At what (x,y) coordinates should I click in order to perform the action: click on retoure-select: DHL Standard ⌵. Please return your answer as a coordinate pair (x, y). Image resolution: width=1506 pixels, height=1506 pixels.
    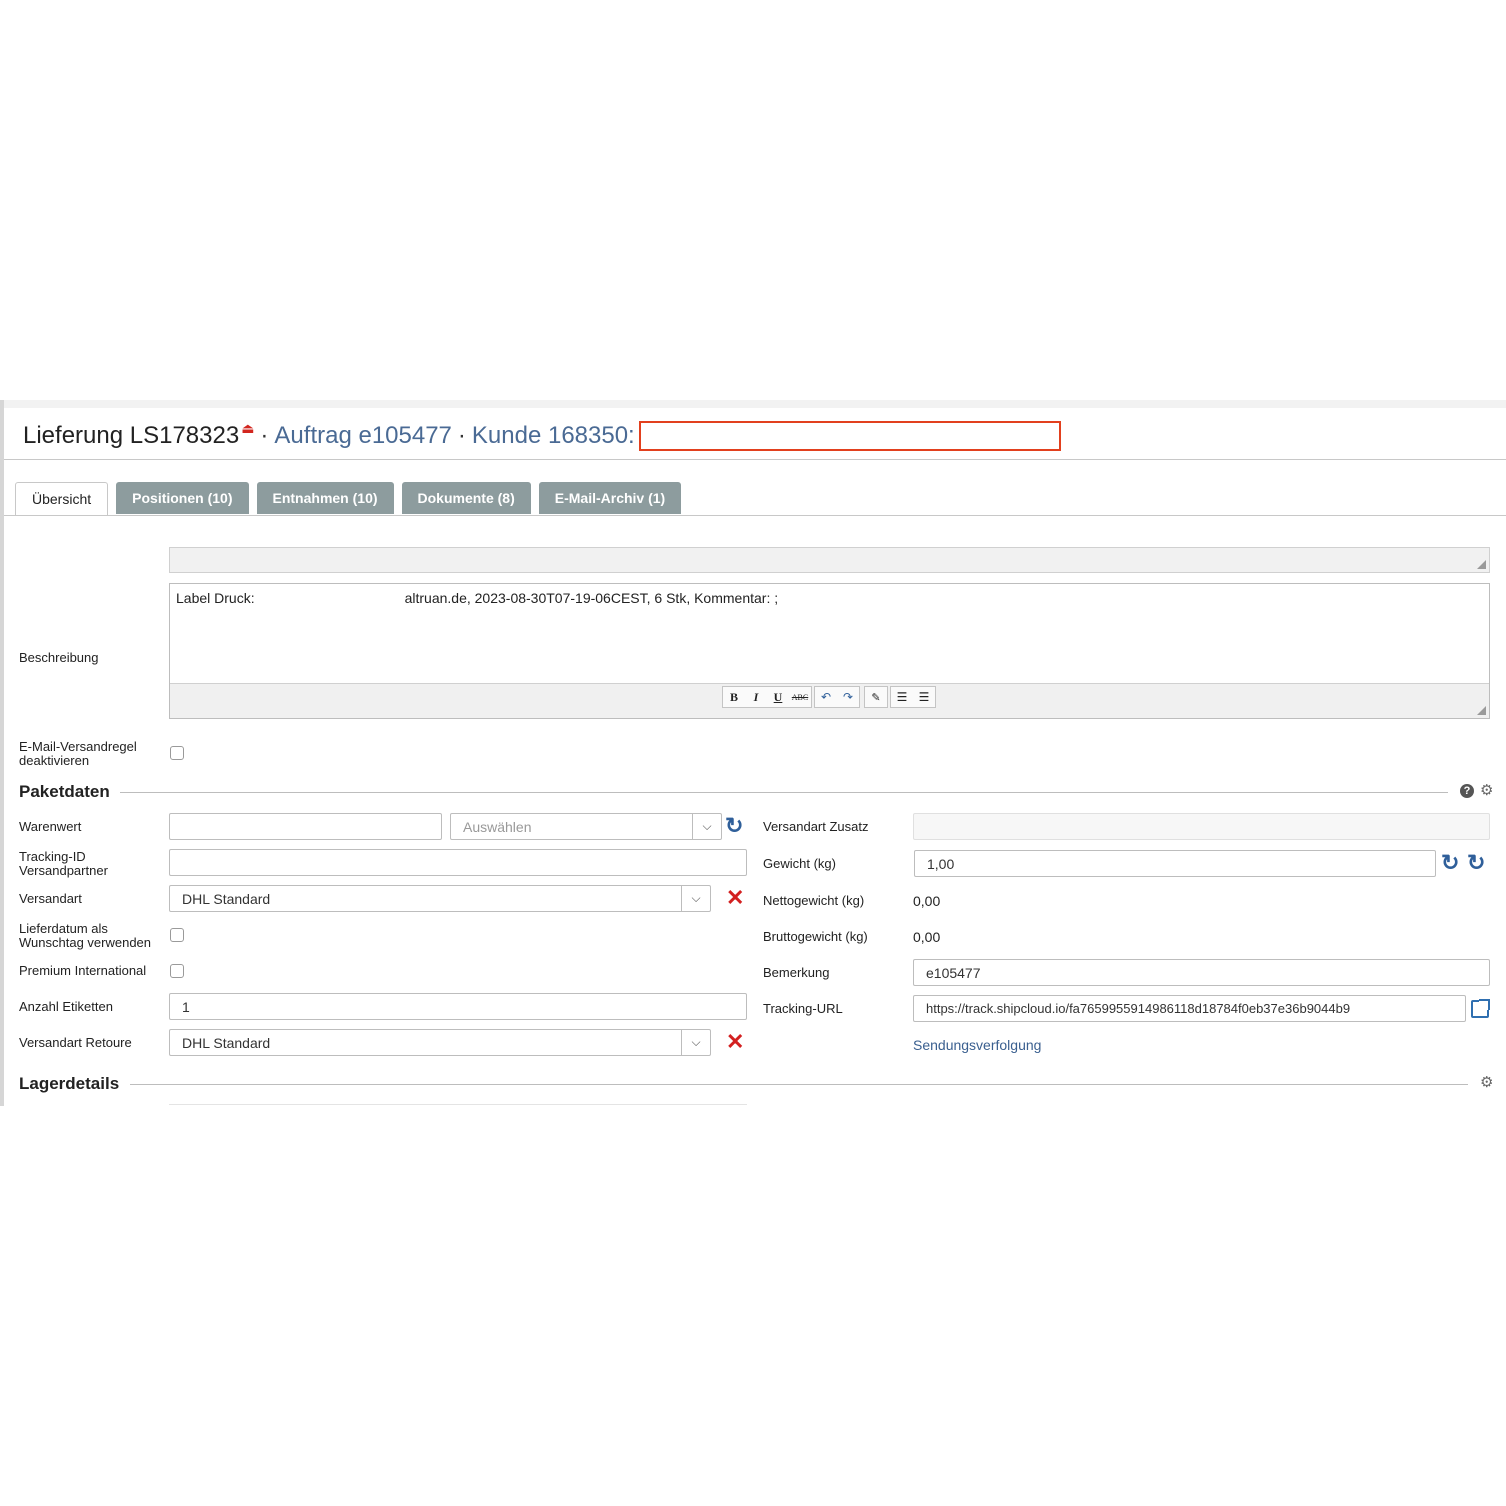
    Looking at the image, I should click on (440, 1042).